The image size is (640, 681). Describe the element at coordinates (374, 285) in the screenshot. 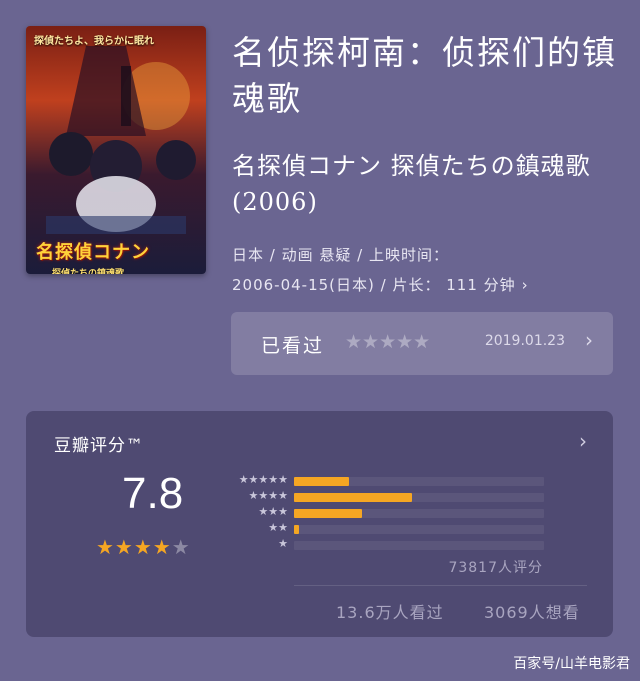

I see `meta-line-2-text: 2006-04-15(日本) / 片长： 111 分钟` at that location.